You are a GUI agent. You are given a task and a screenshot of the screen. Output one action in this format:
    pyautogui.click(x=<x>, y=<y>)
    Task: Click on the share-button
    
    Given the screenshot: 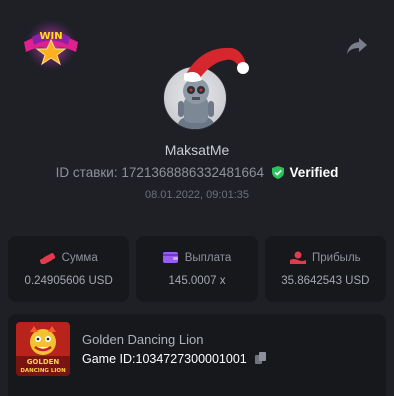 What is the action you would take?
    pyautogui.click(x=357, y=46)
    